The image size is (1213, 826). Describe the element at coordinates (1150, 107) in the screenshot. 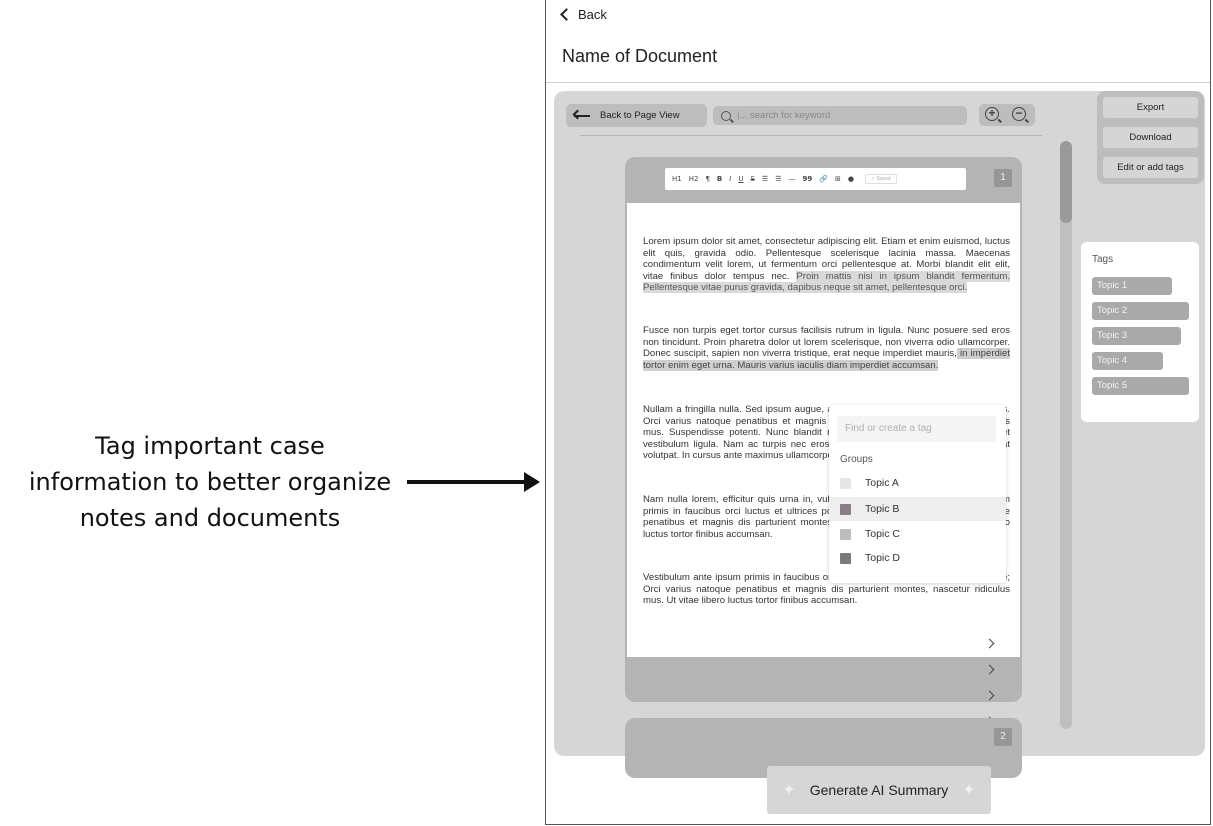

I see `export-button: Export` at that location.